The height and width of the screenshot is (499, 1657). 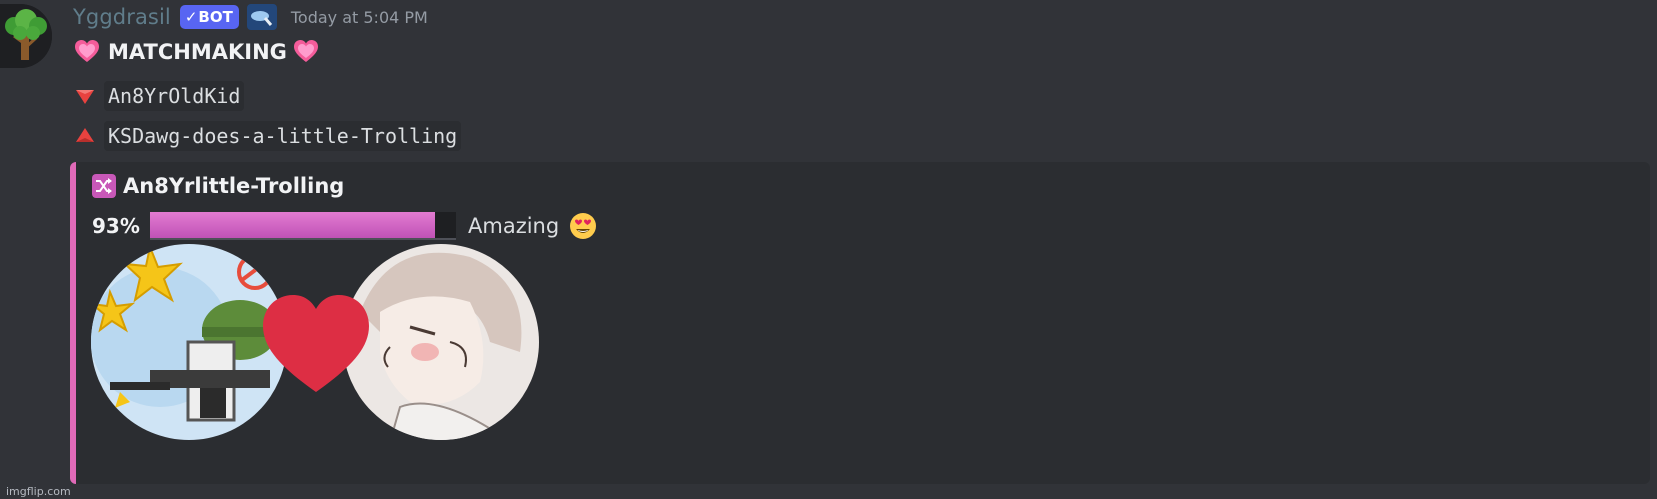 I want to click on matchmaking-title: MATCHMAKING, so click(x=196, y=52).